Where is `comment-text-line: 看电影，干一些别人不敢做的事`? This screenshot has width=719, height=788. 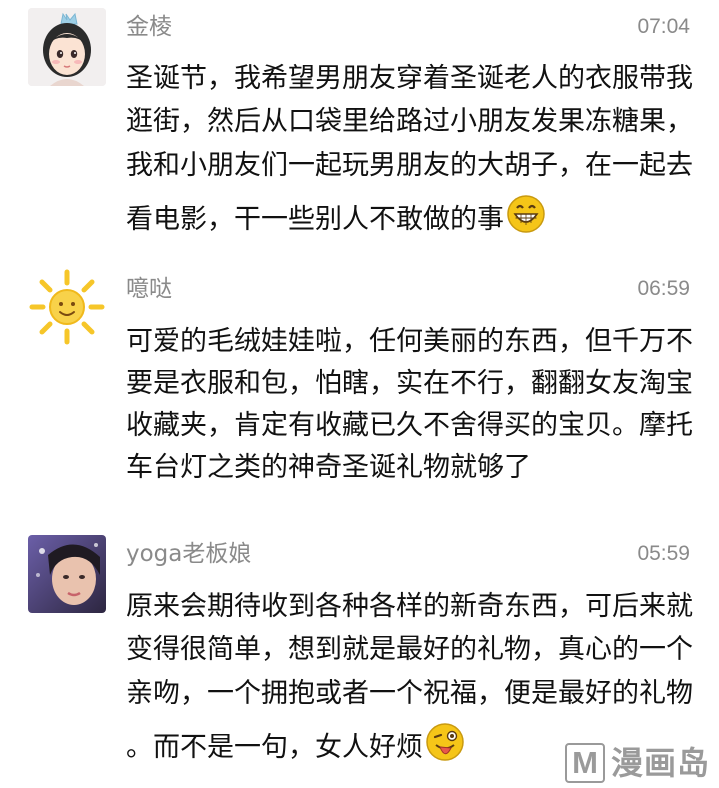 comment-text-line: 看电影，干一些别人不敢做的事 is located at coordinates (336, 219).